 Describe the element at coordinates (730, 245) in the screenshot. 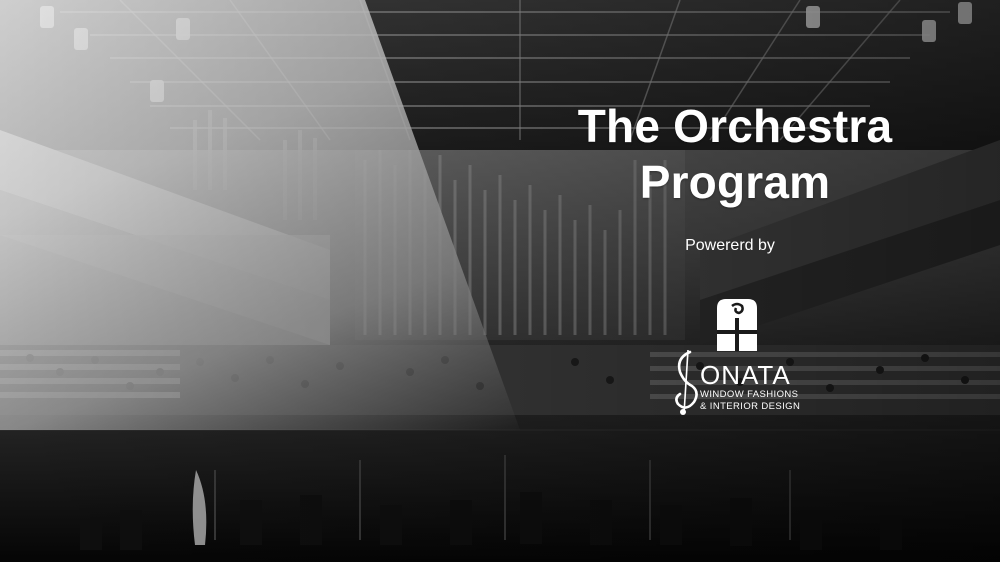

I see `powered-by-text: Powererd by` at that location.